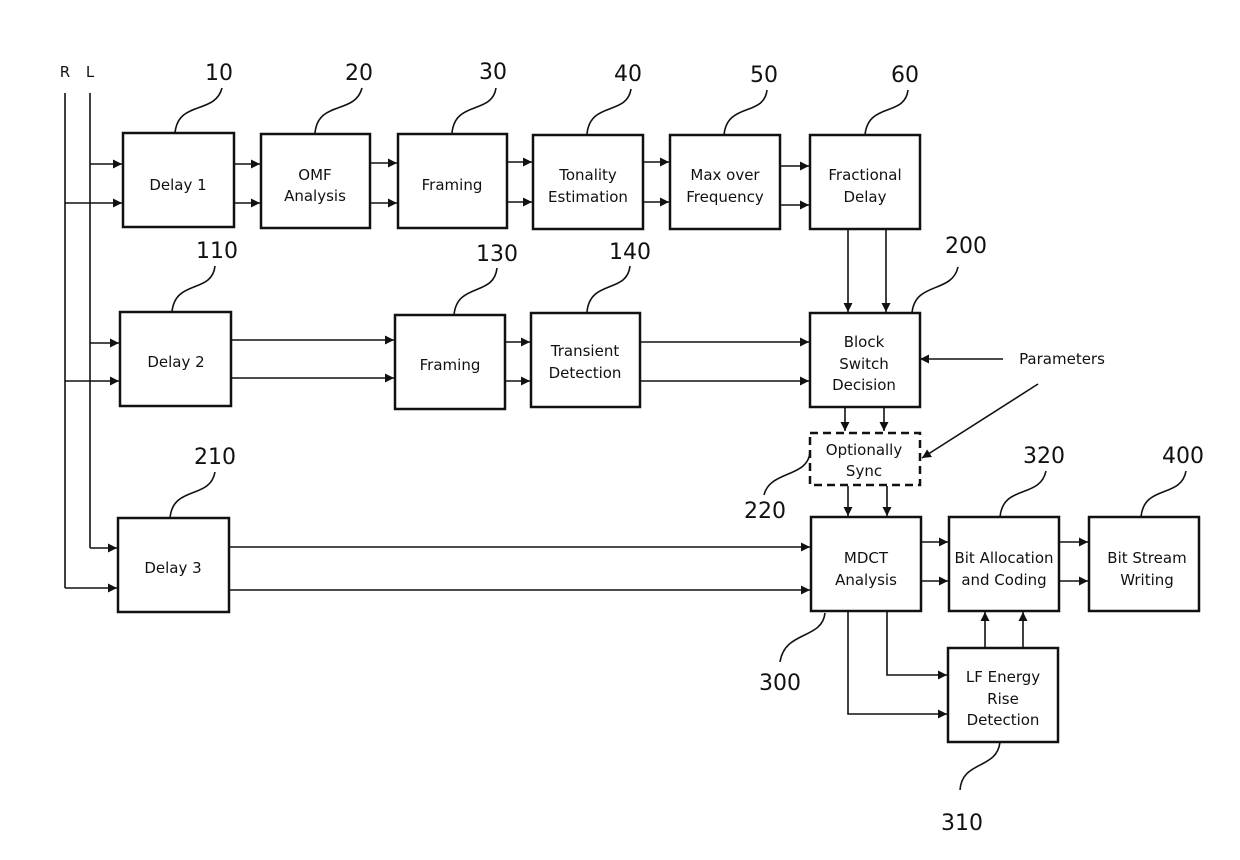  Describe the element at coordinates (1044, 456) in the screenshot. I see `ref-320: 320` at that location.